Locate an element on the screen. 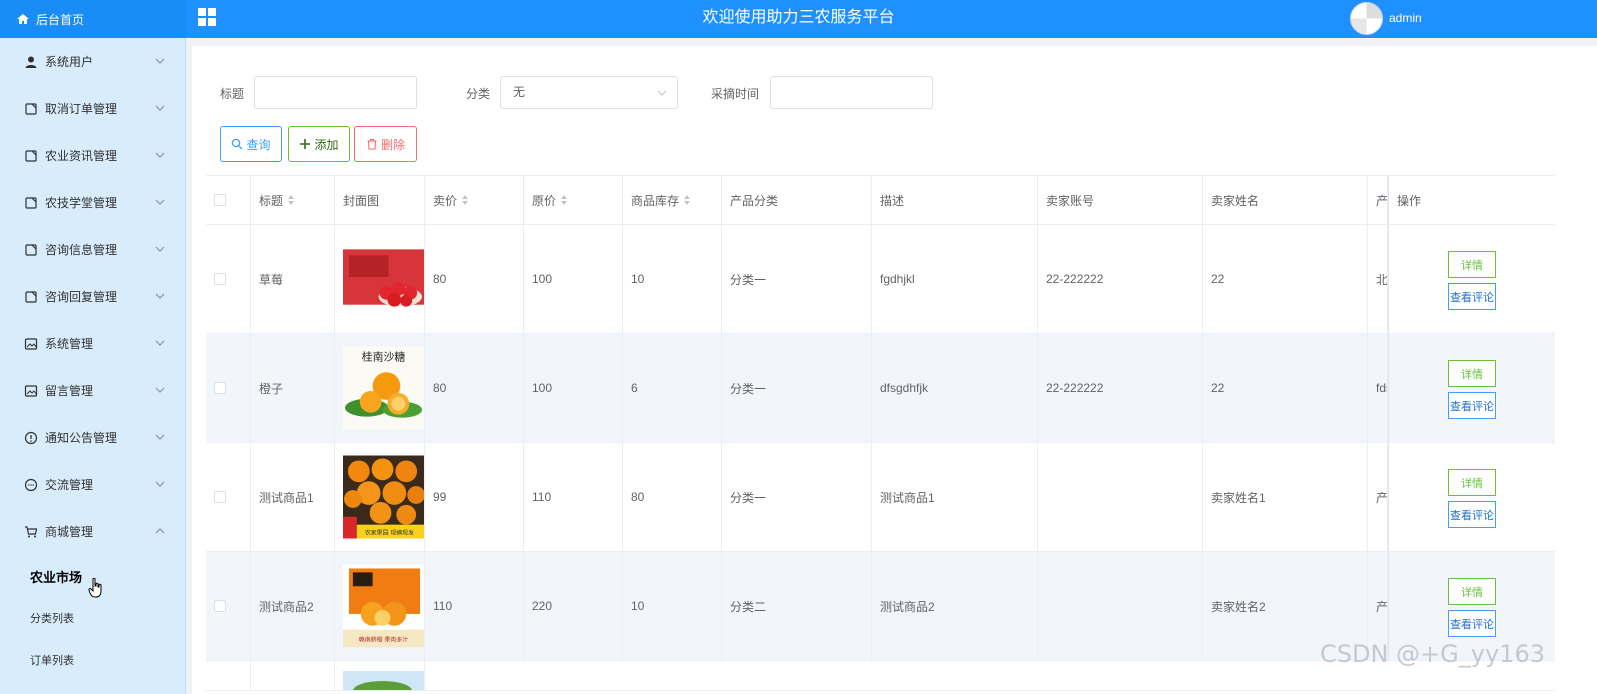  column-header: 产 is located at coordinates (1378, 200).